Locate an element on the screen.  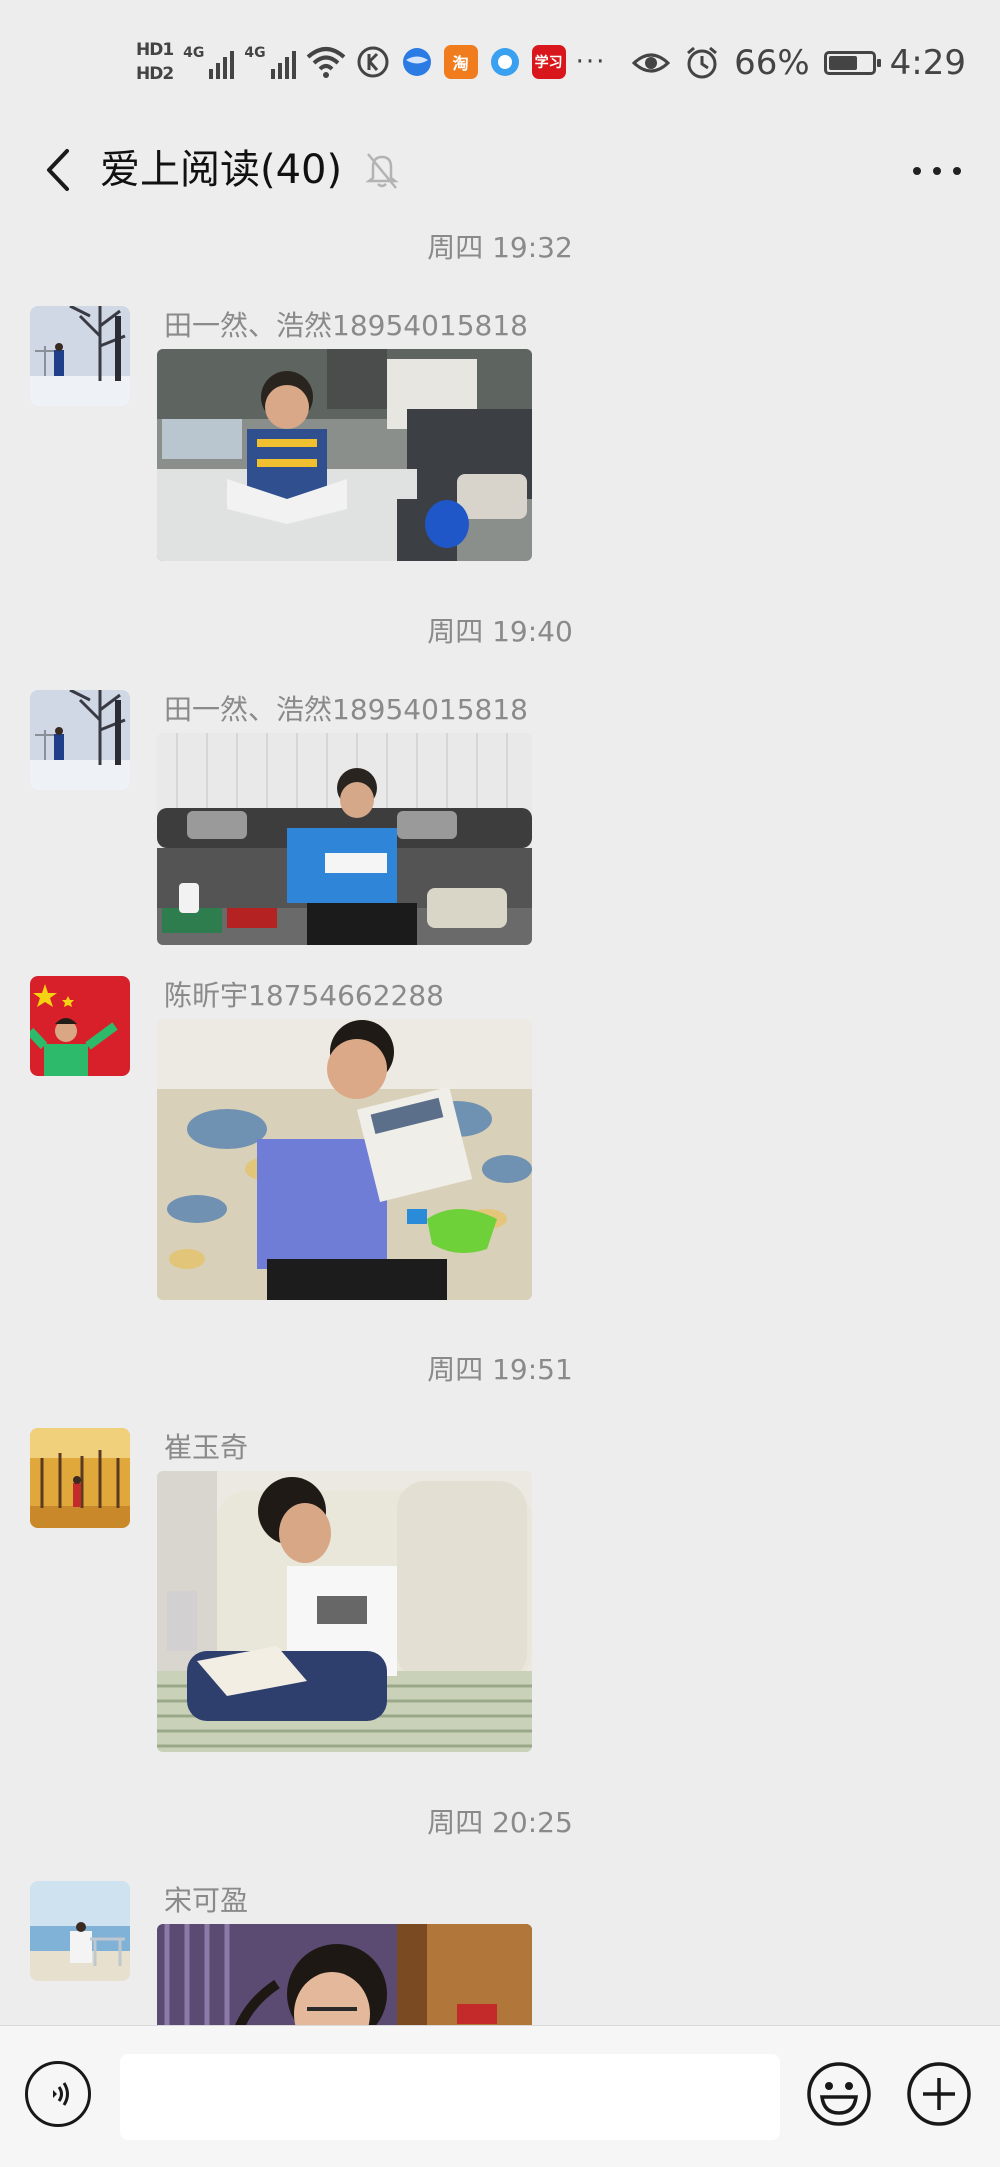
seaside-avatar is located at coordinates (80, 1931).